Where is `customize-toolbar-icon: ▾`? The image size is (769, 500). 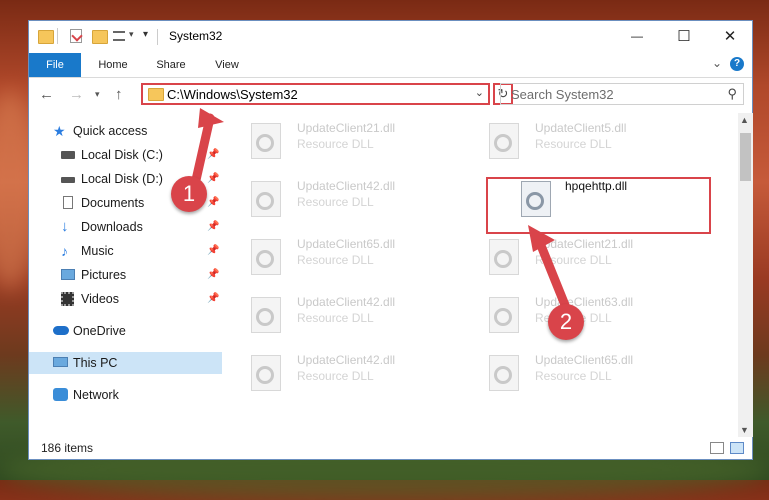 customize-toolbar-icon: ▾ is located at coordinates (145, 34).